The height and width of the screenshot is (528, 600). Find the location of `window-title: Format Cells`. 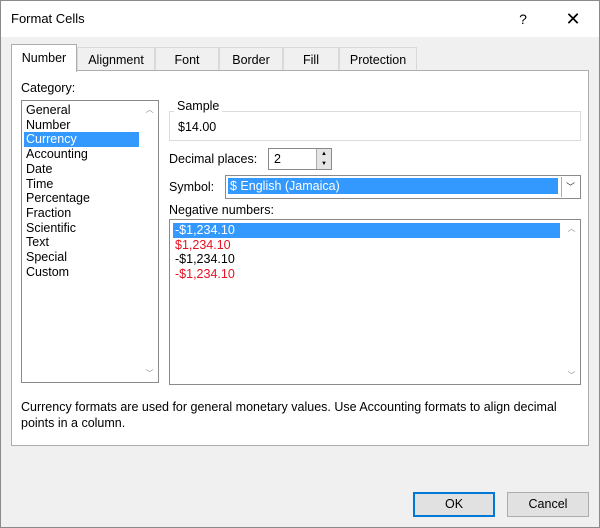

window-title: Format Cells is located at coordinates (48, 18).